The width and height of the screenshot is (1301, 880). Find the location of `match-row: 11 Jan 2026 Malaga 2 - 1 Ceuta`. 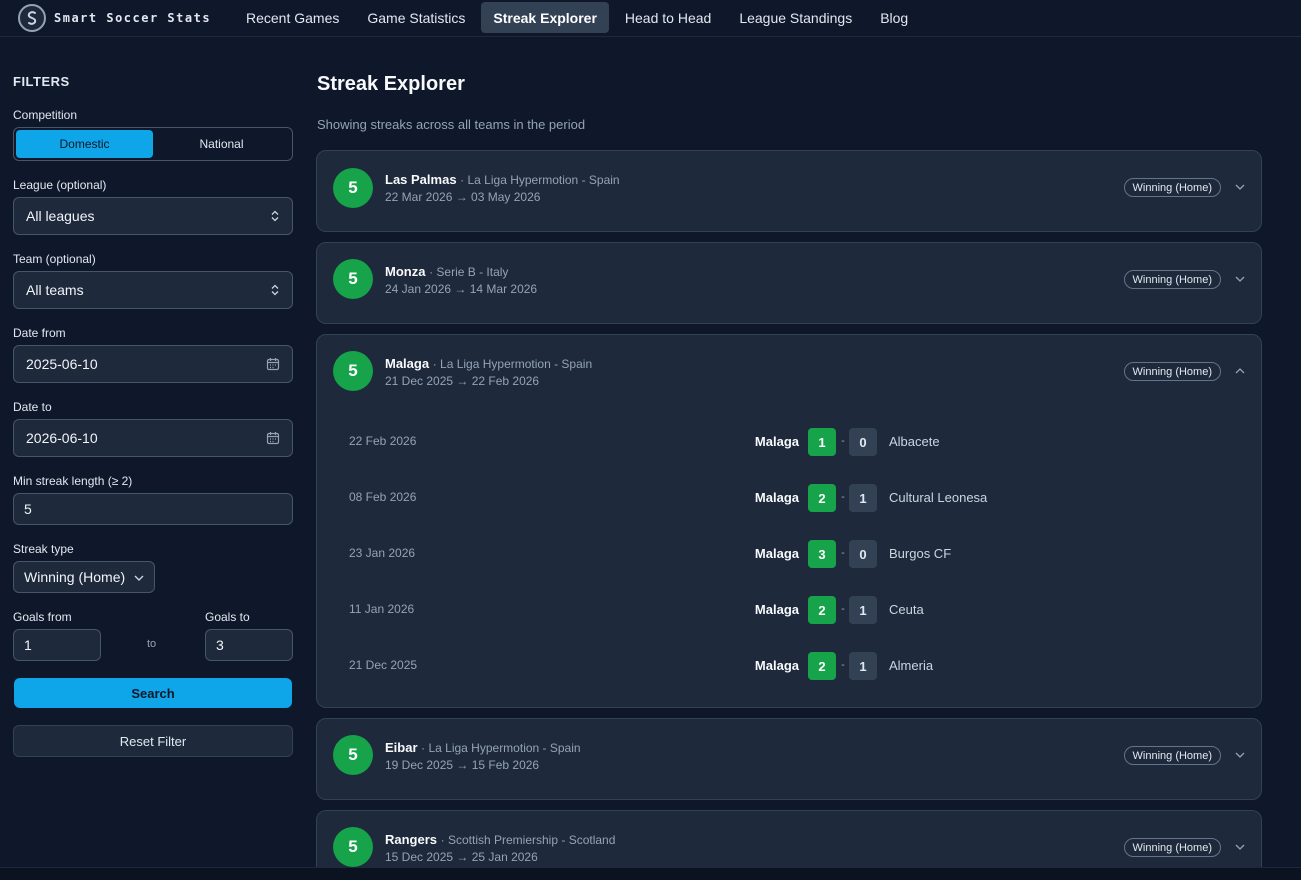

match-row: 11 Jan 2026 Malaga 2 - 1 Ceuta is located at coordinates (799, 610).